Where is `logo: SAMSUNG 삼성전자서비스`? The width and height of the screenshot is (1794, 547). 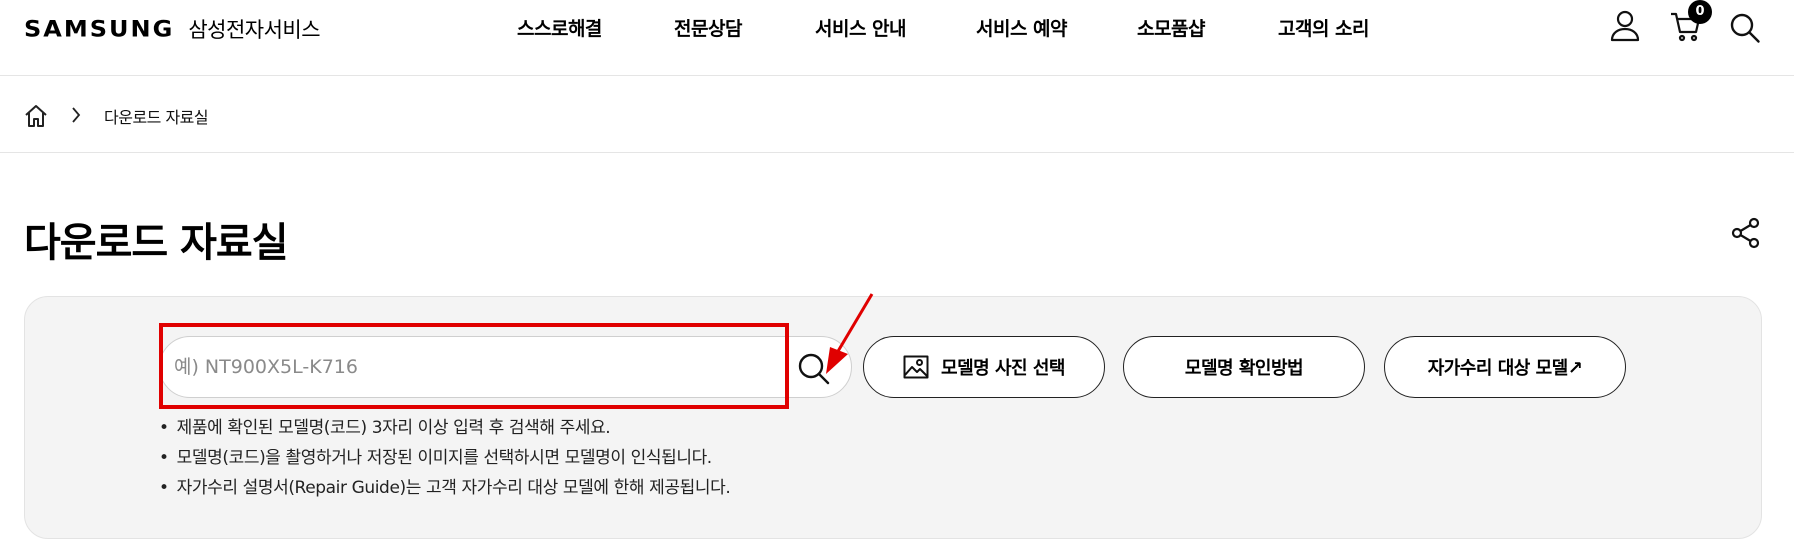
logo: SAMSUNG 삼성전자서비스 is located at coordinates (172, 29).